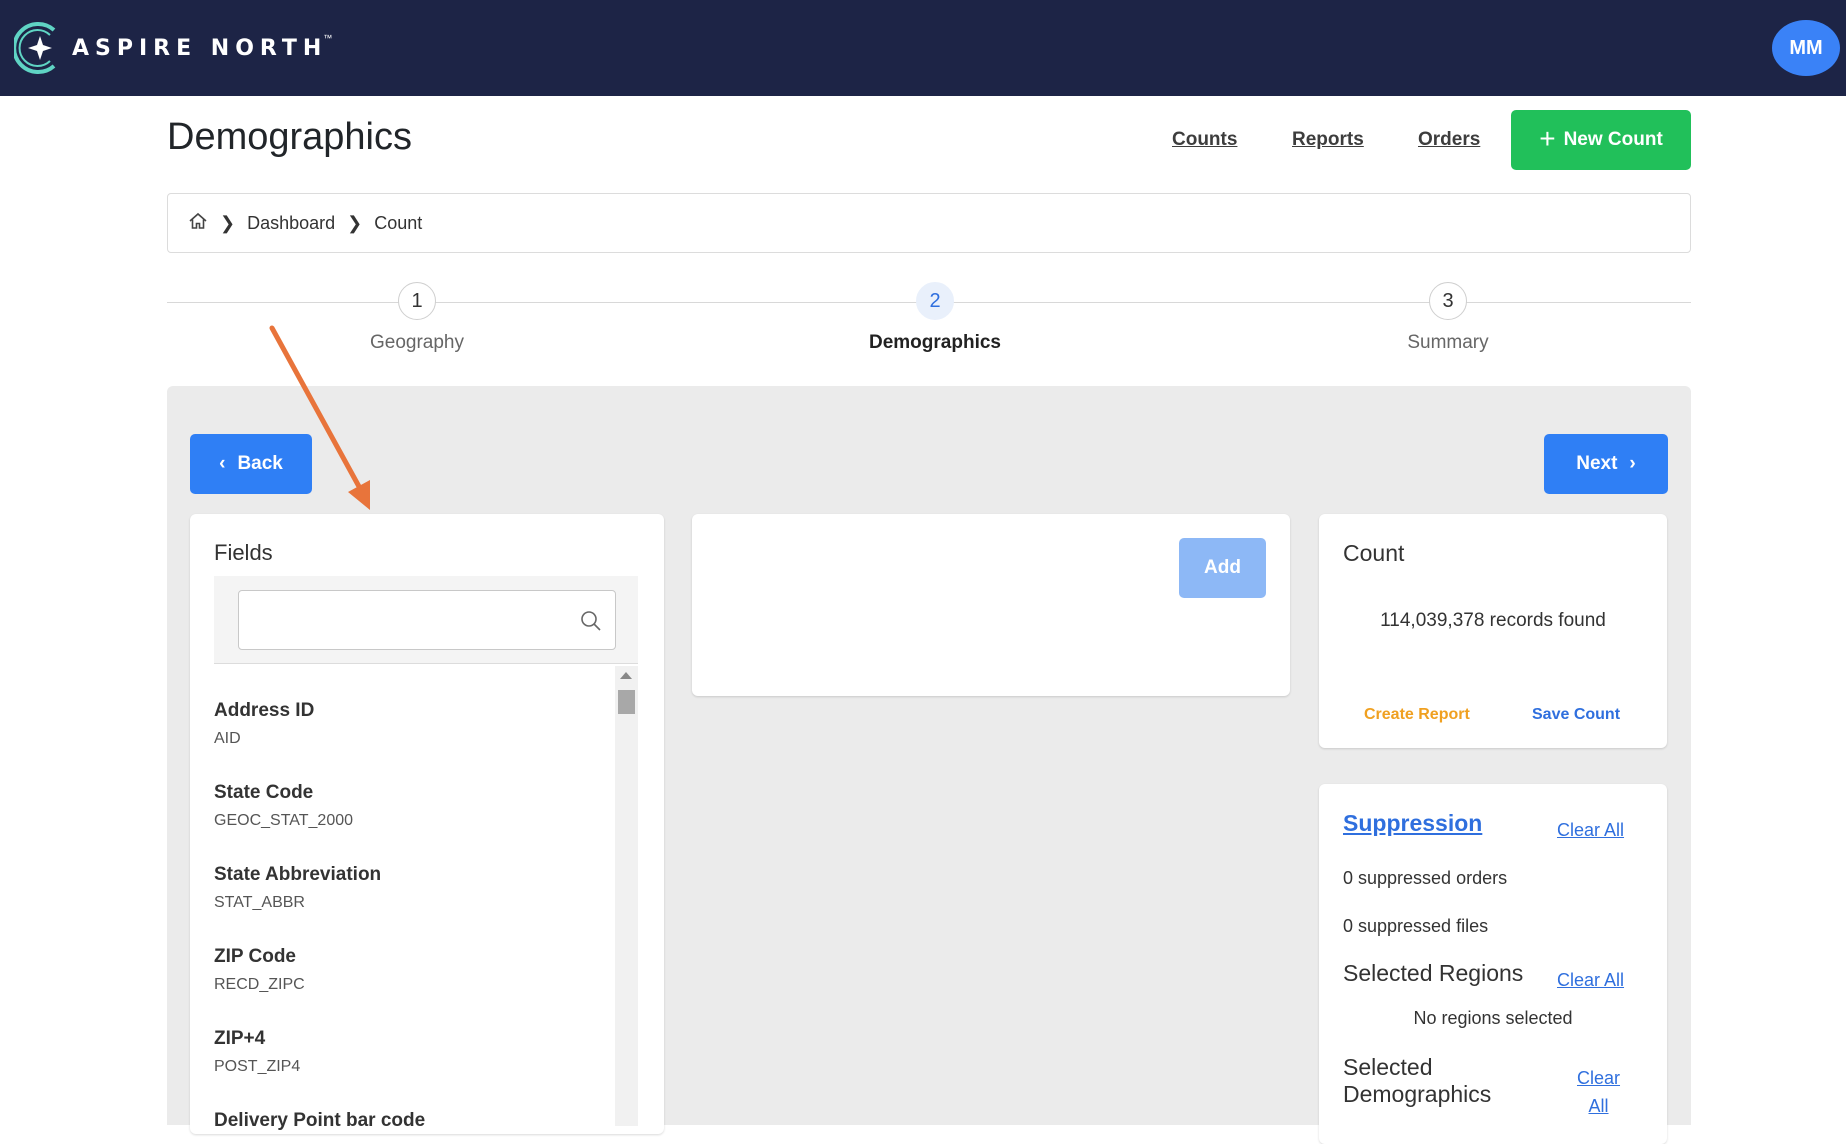 The image size is (1846, 1144). What do you see at coordinates (243, 552) in the screenshot?
I see `fields-title: Fields` at bounding box center [243, 552].